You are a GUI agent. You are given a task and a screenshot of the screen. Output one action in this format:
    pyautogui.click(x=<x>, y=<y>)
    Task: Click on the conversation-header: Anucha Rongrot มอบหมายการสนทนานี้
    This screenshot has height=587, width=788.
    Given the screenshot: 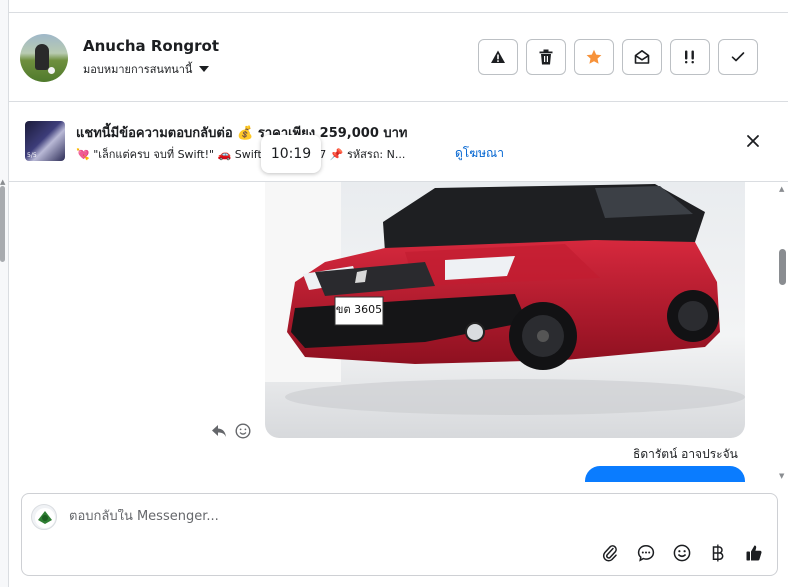 What is the action you would take?
    pyautogui.click(x=398, y=57)
    